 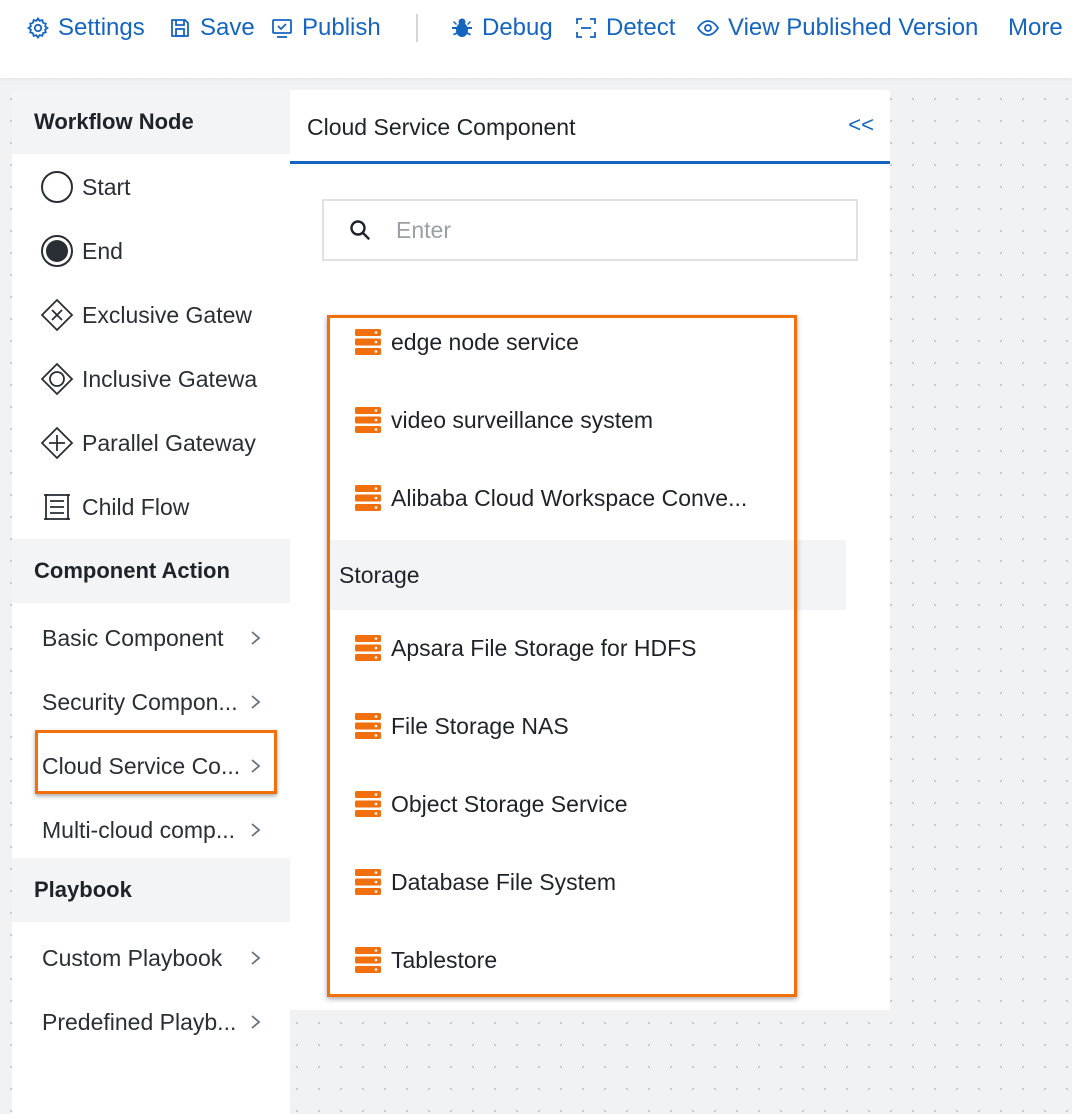 What do you see at coordinates (102, 250) in the screenshot?
I see `node-end-label: End` at bounding box center [102, 250].